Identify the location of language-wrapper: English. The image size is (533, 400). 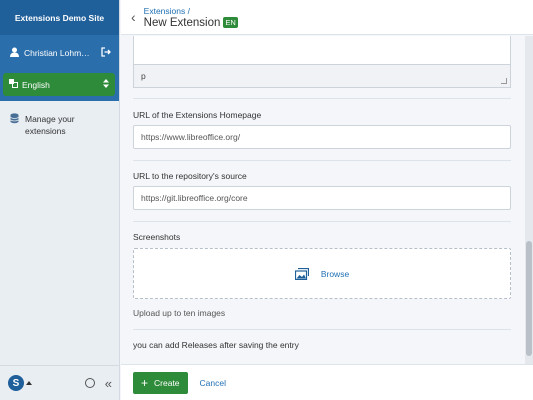
(59, 85).